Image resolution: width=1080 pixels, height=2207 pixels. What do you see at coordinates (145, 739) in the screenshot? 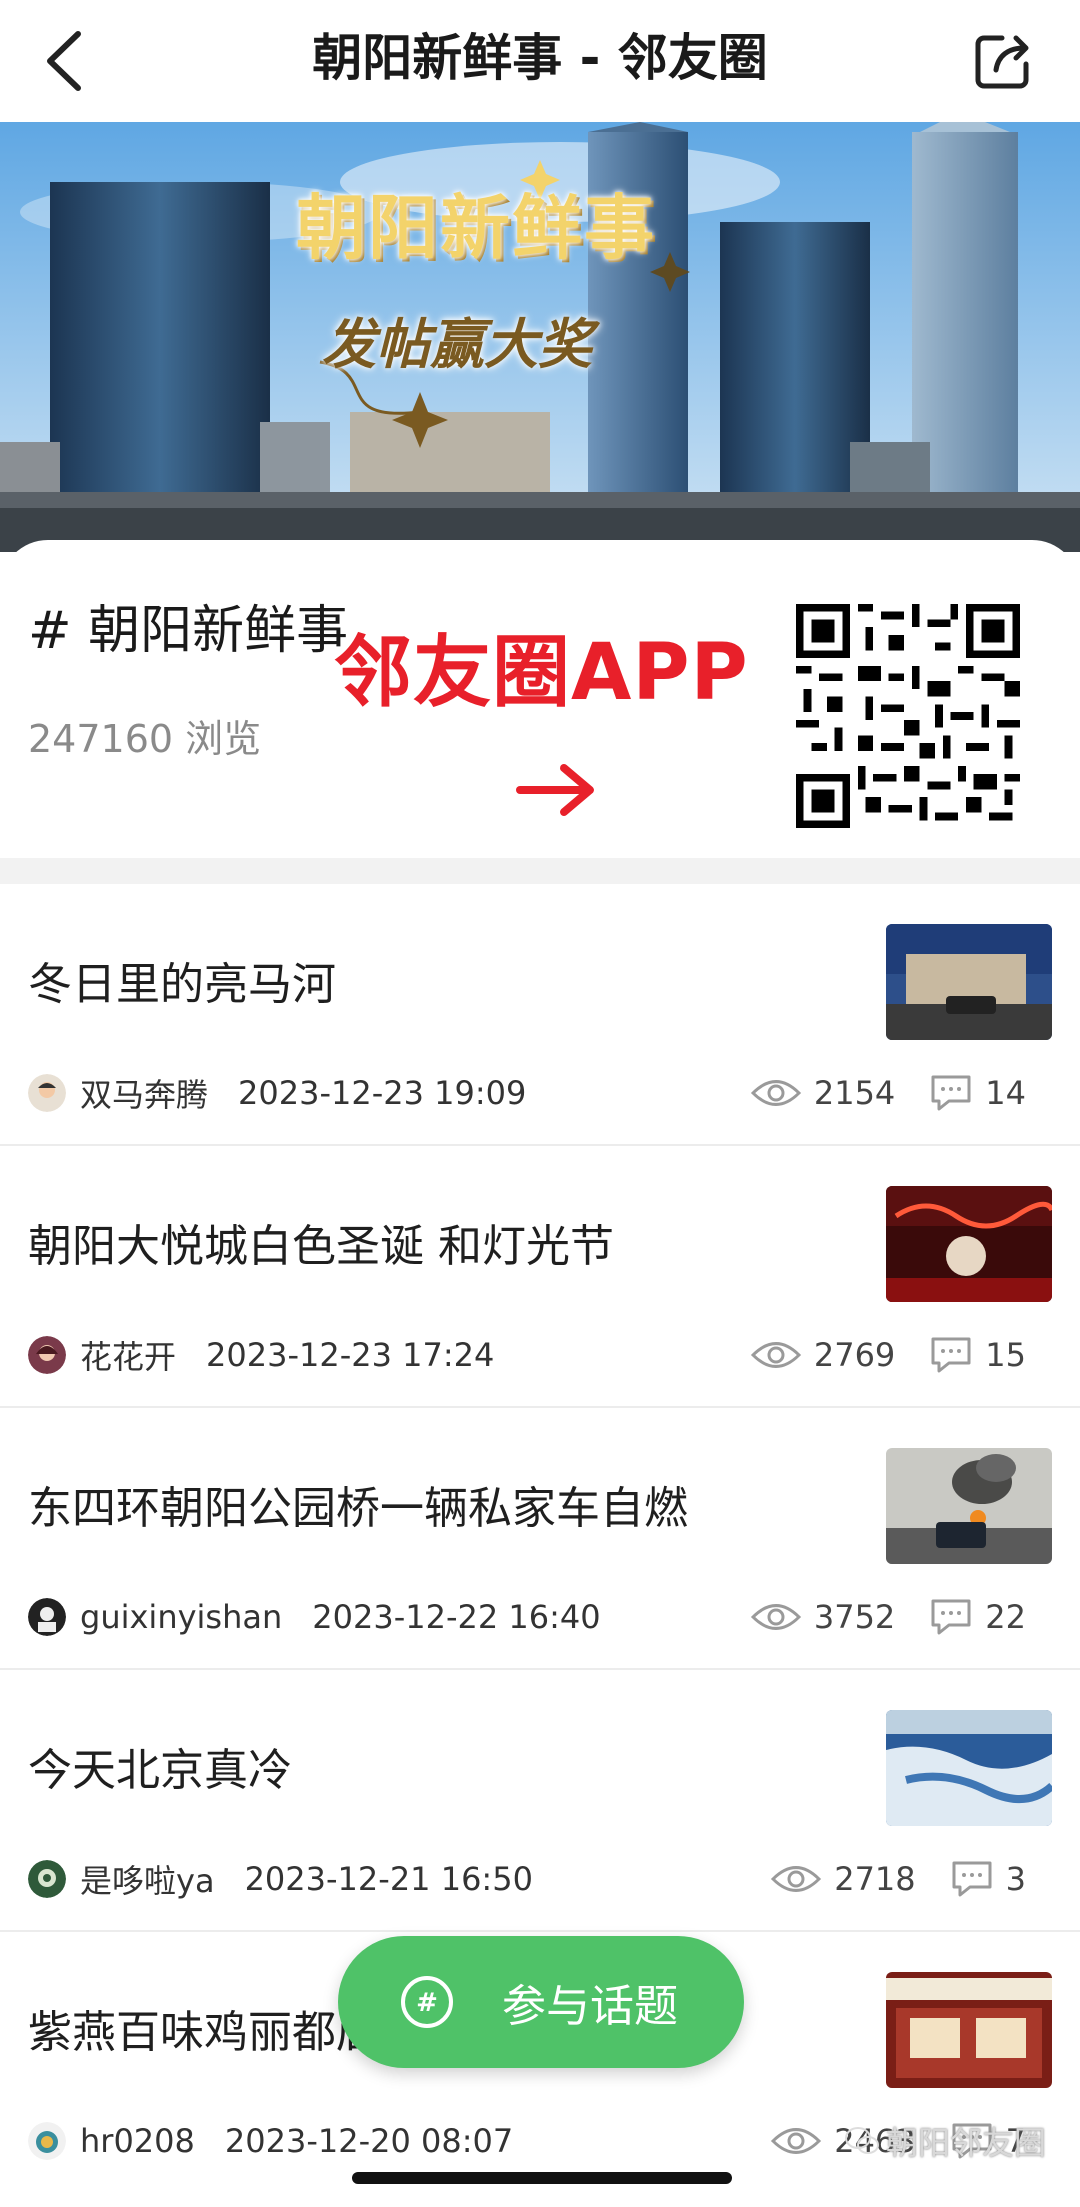
I see `topic-view-count: 247160 浏览` at bounding box center [145, 739].